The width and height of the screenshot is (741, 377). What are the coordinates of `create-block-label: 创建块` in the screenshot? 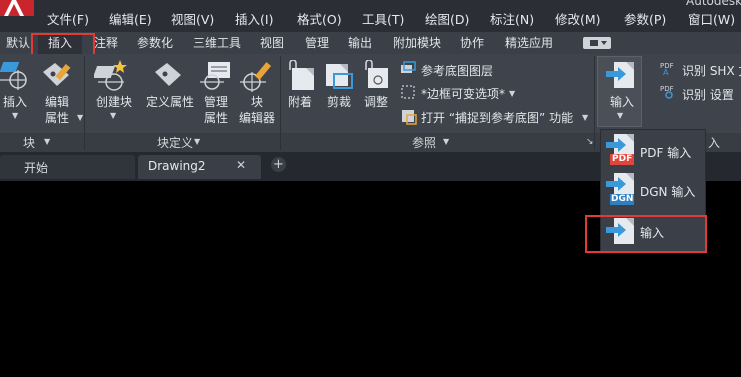 It's located at (114, 102).